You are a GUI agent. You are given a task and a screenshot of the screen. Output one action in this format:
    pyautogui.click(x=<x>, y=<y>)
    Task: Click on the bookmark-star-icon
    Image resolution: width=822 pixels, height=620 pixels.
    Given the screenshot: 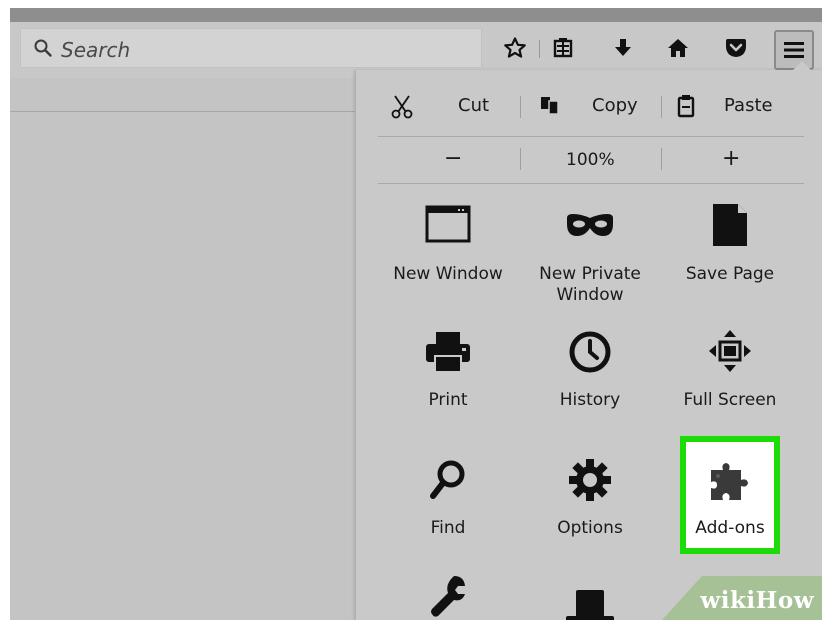 What is the action you would take?
    pyautogui.click(x=515, y=48)
    